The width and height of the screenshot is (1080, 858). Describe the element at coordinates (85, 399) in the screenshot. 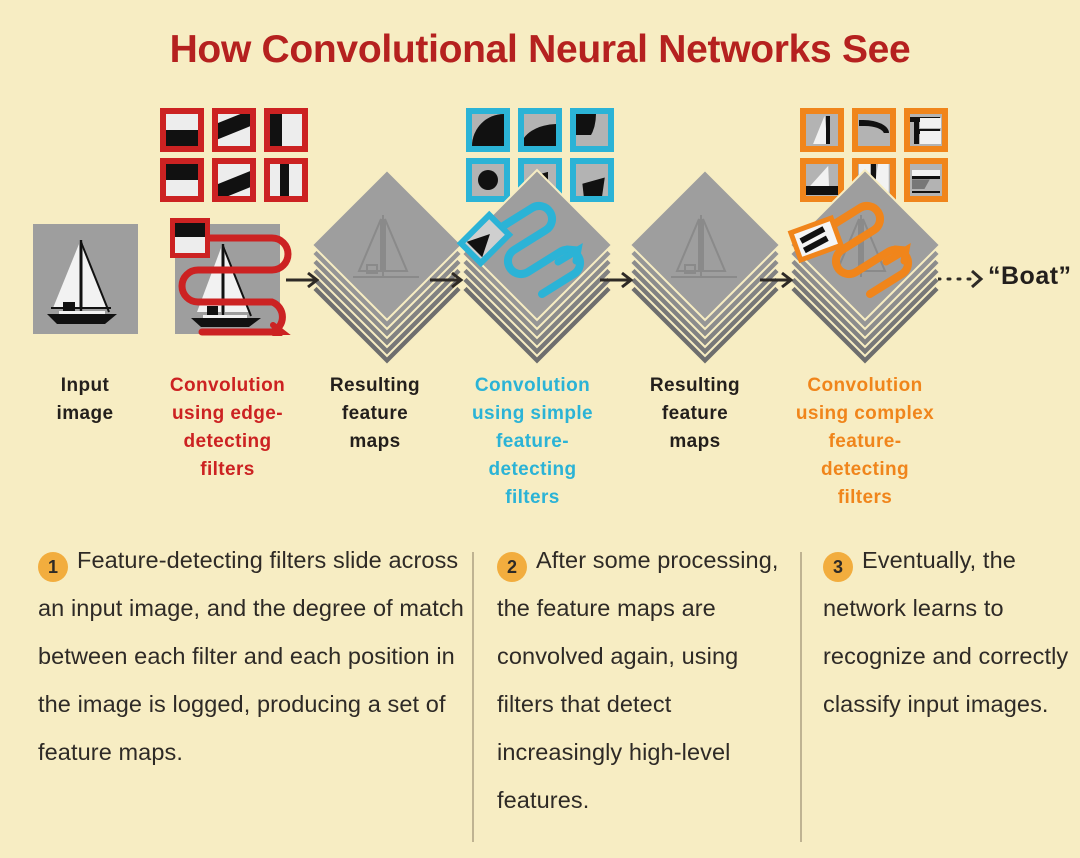

I see `stage-label-input-image: Input image` at that location.